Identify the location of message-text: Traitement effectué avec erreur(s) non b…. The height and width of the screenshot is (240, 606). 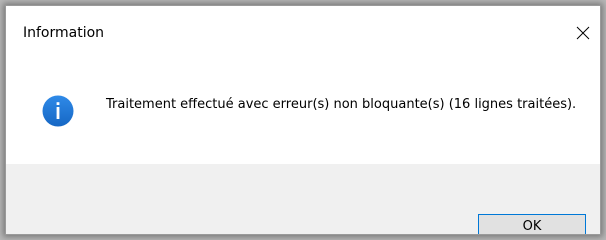
(341, 104).